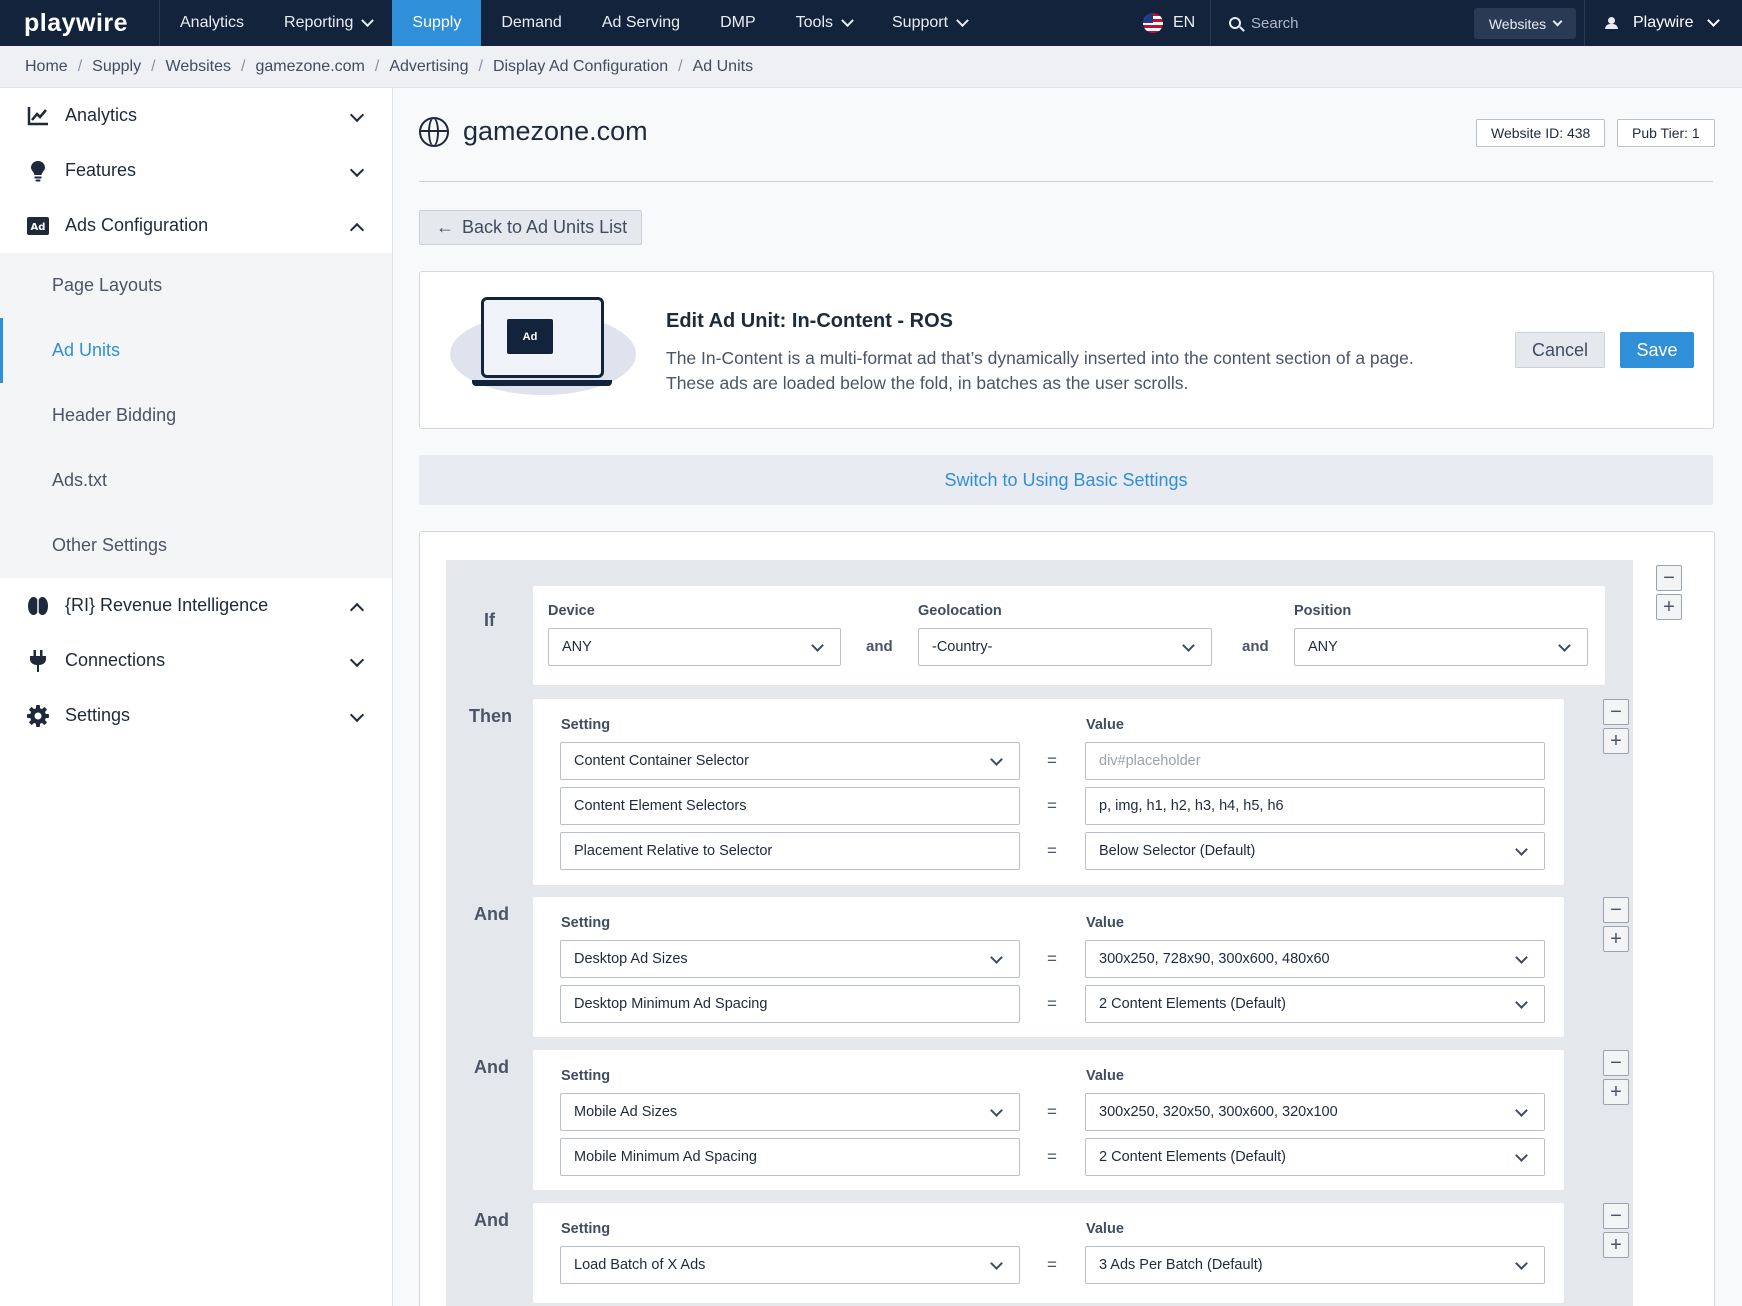 The height and width of the screenshot is (1306, 1742). I want to click on sidebar-item-features: Features, so click(196, 170).